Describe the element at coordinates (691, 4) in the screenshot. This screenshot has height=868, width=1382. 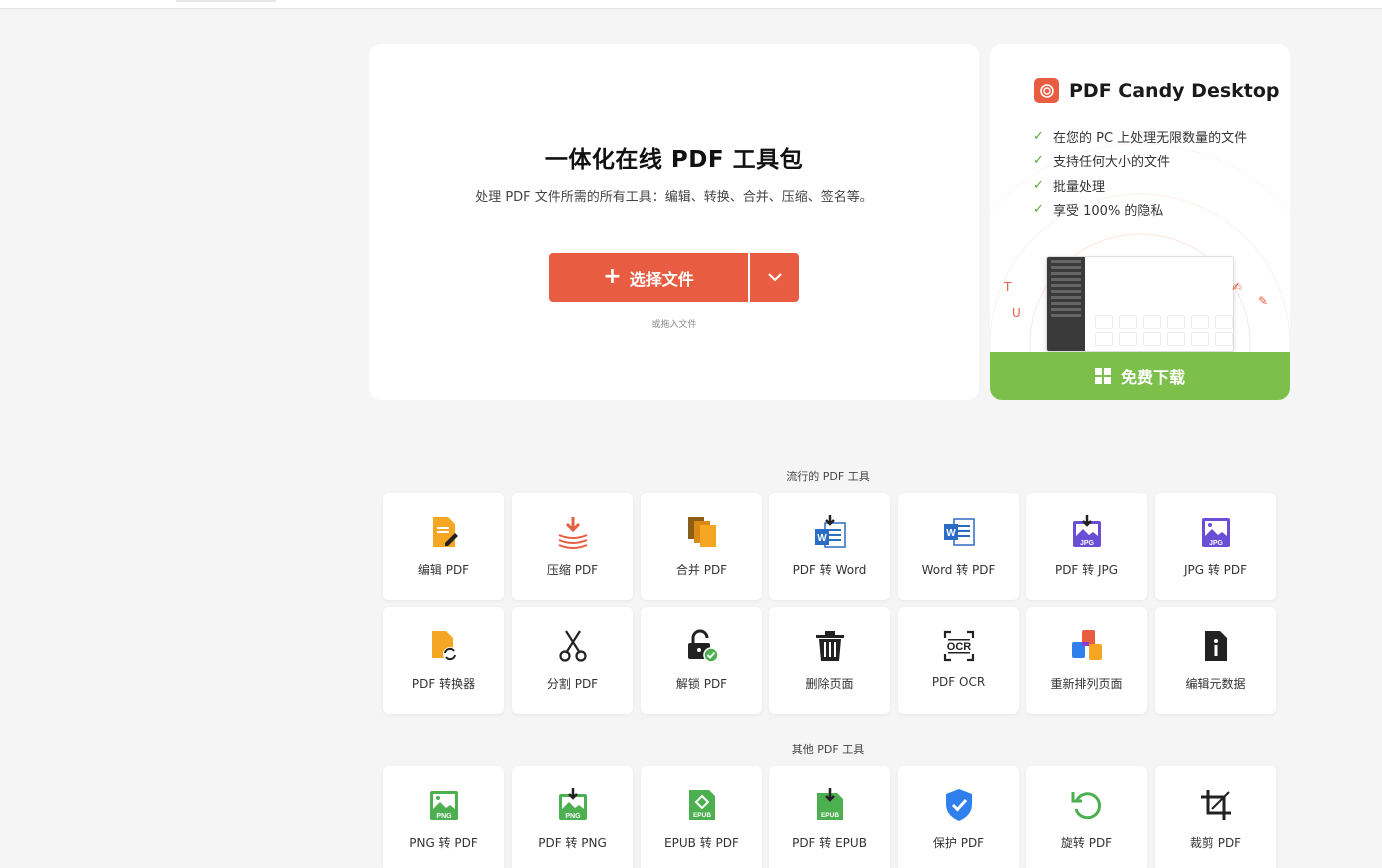
I see `top-bar` at that location.